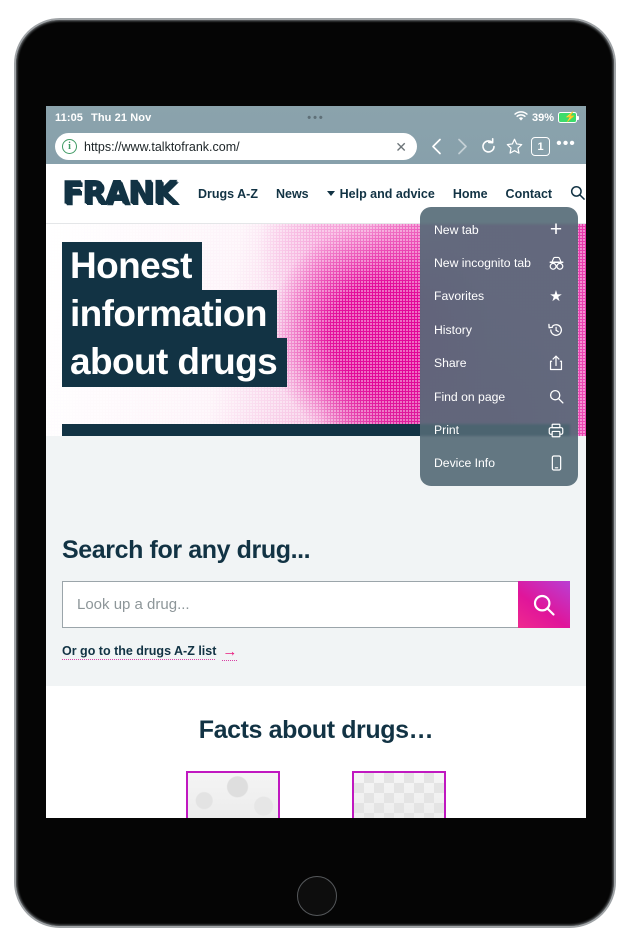 Image resolution: width=630 pixels, height=945 pixels. I want to click on menu-item-label: Share, so click(450, 363).